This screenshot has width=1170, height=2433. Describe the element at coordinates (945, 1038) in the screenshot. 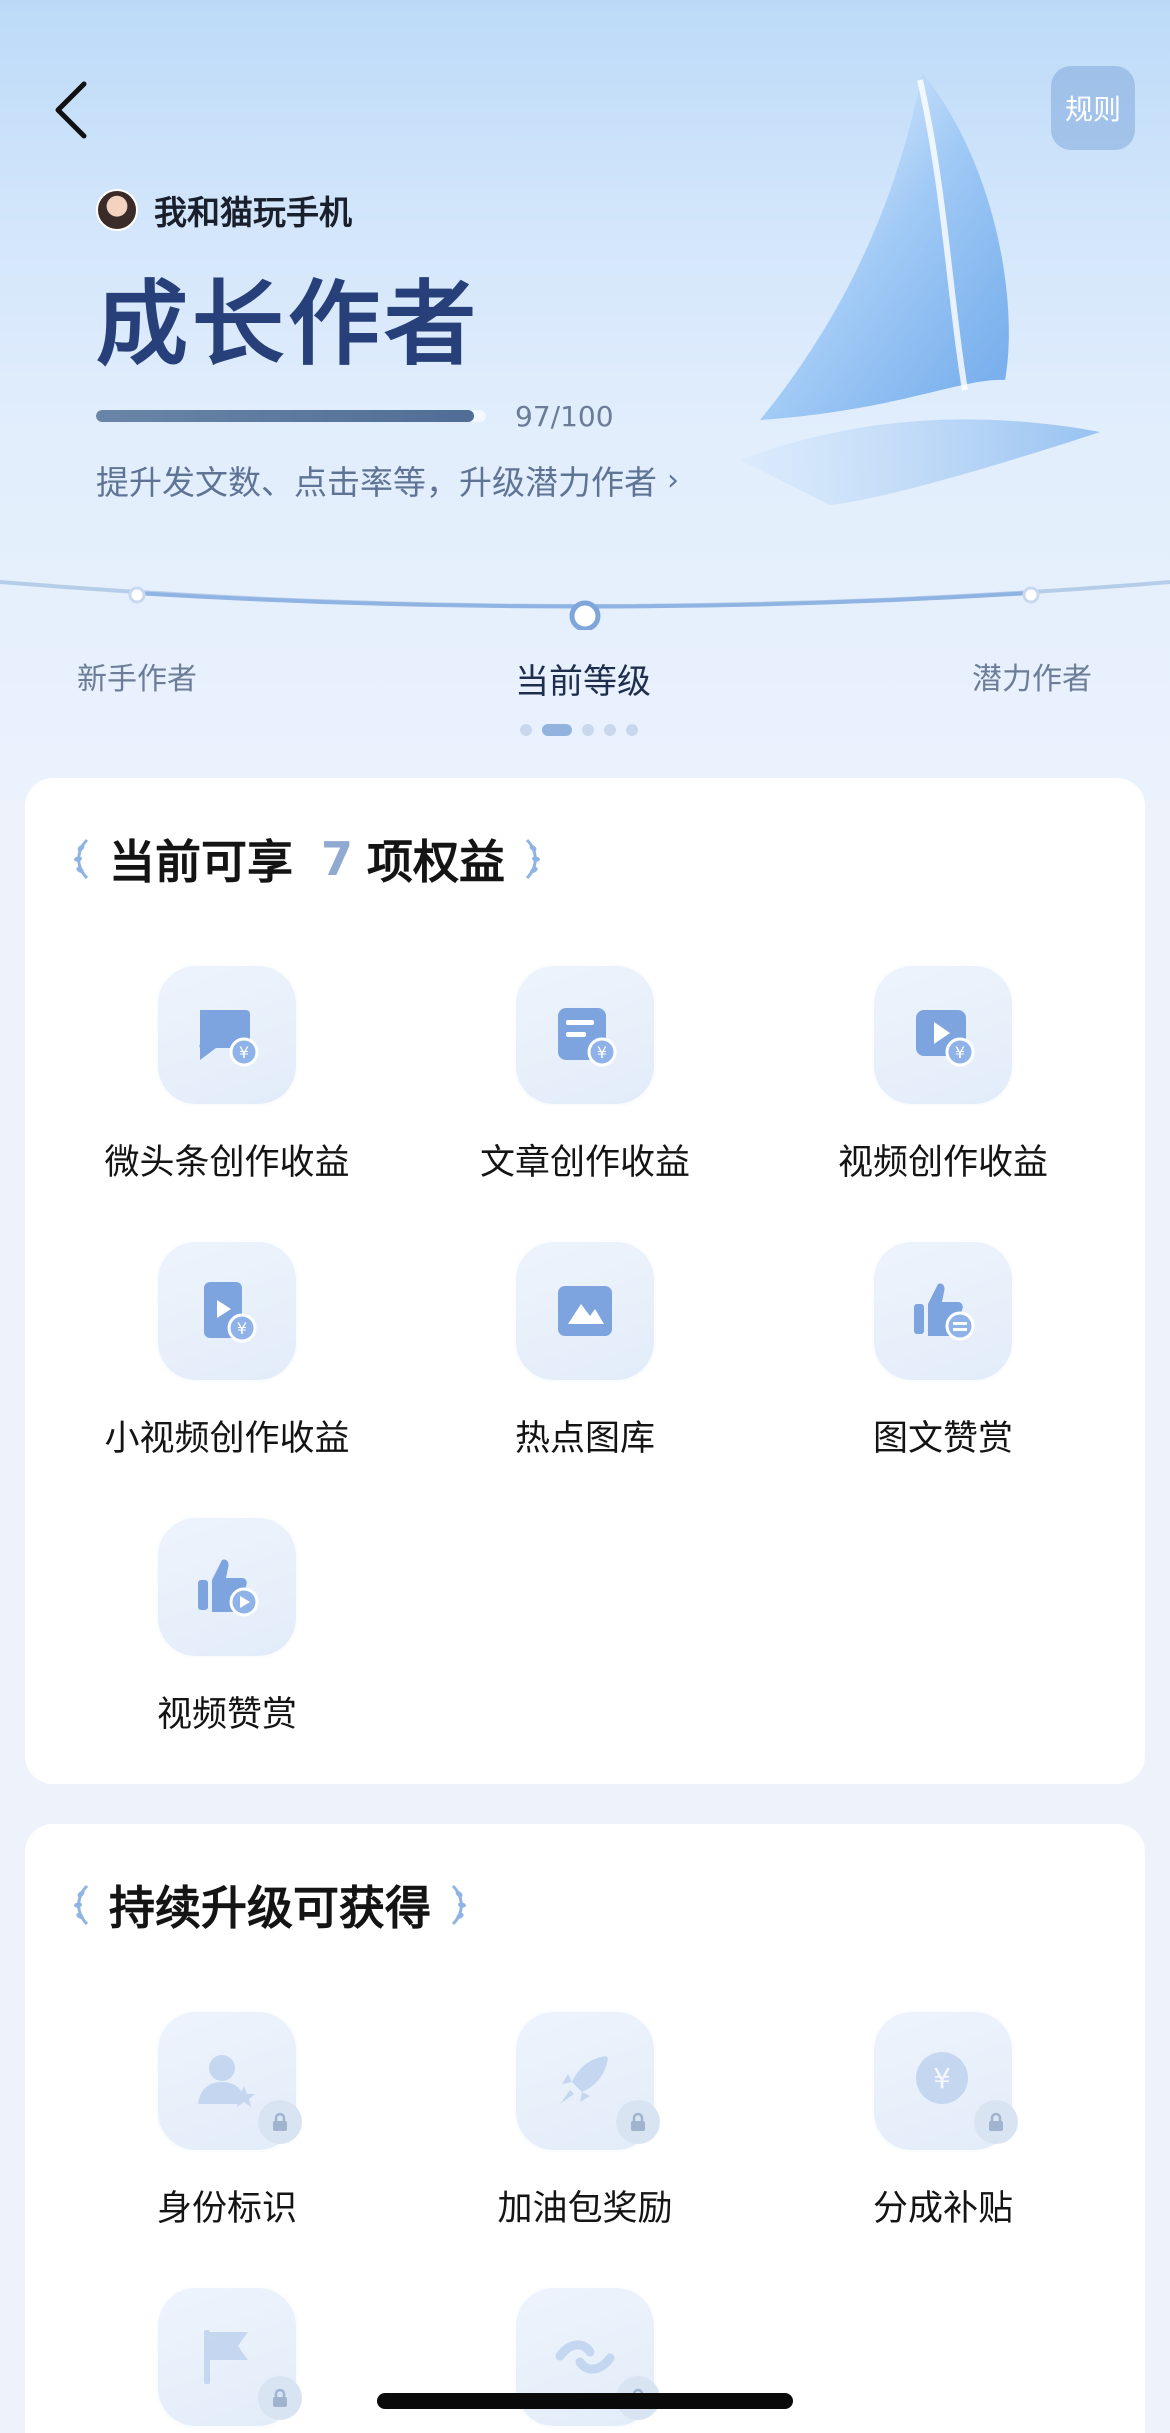

I see `video-yuan-icon: ¥` at that location.